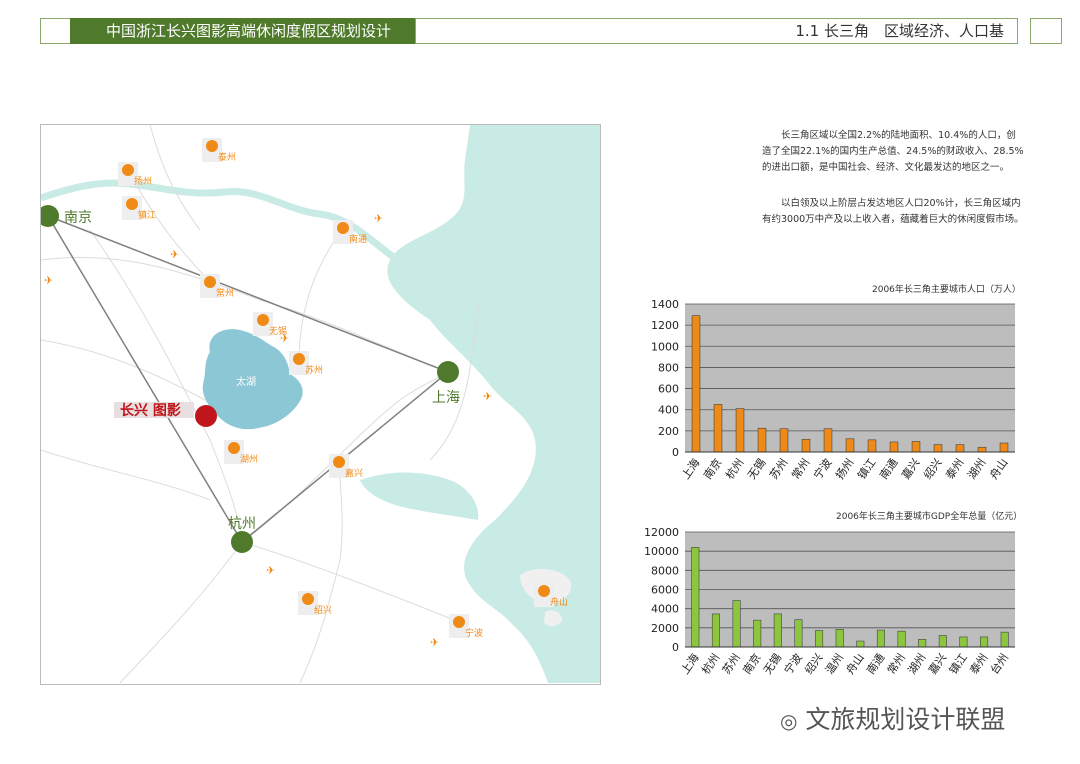 The width and height of the screenshot is (1080, 764). What do you see at coordinates (358, 239) in the screenshot?
I see `city-label: 南通` at bounding box center [358, 239].